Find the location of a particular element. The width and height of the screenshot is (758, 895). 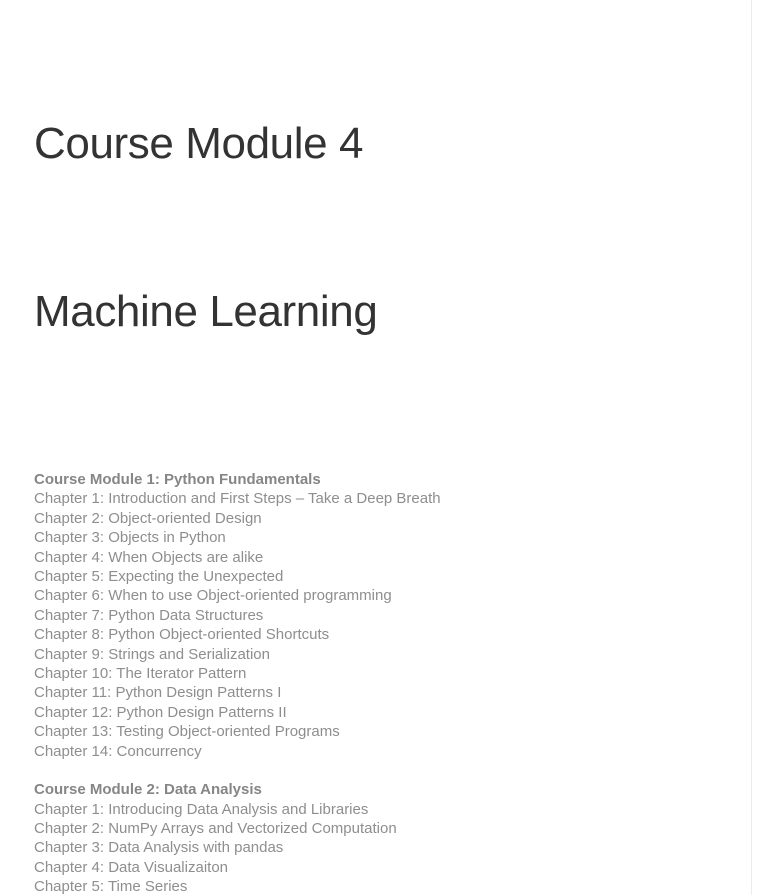

chapter-list-item: Chapter 3: Data Analysis with pandas is located at coordinates (159, 848).